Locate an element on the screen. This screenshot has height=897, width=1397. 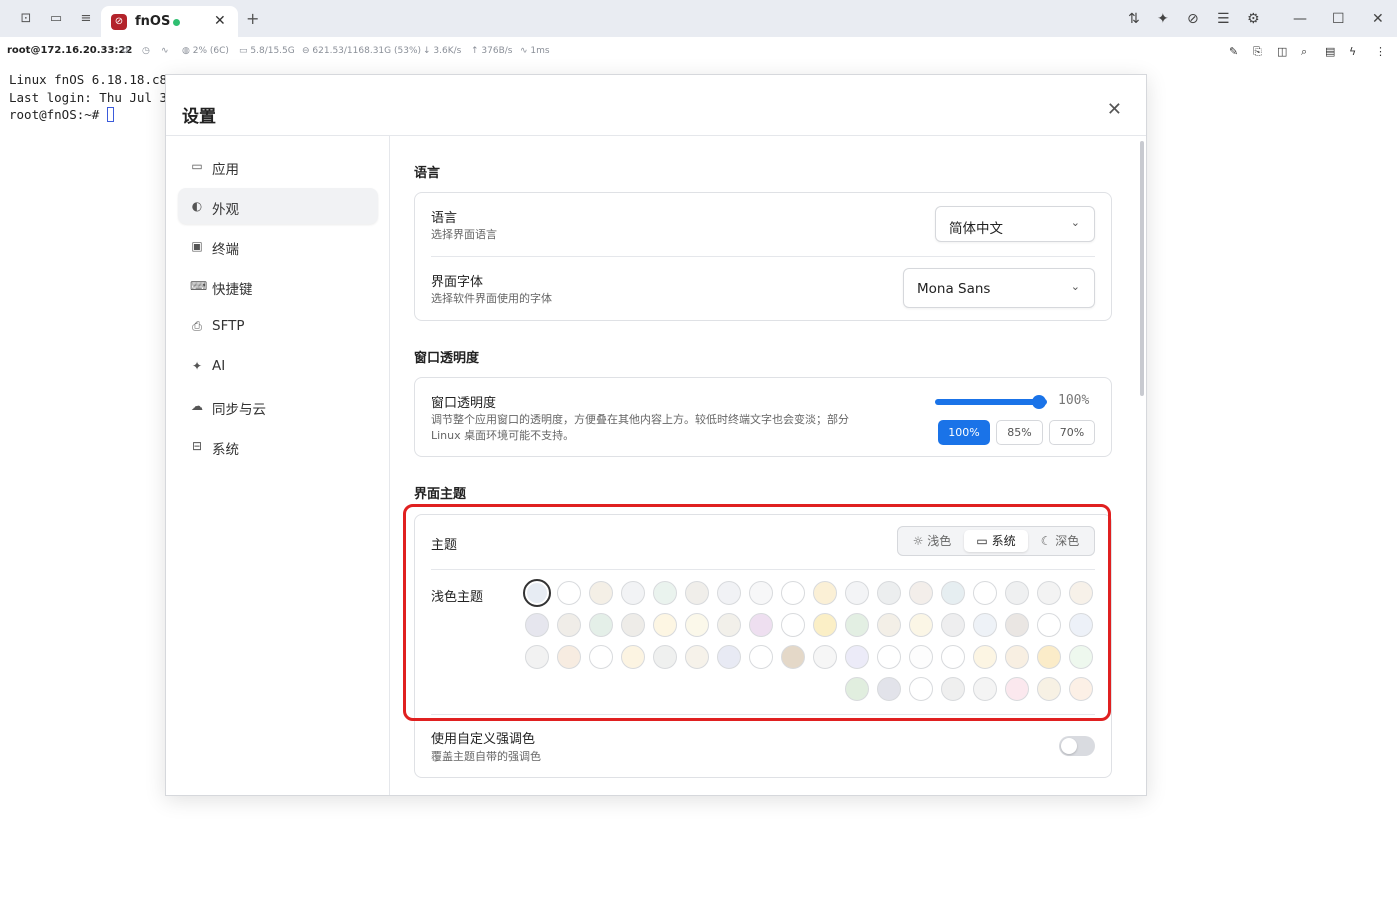
connection-status-dot is located at coordinates (176, 22).